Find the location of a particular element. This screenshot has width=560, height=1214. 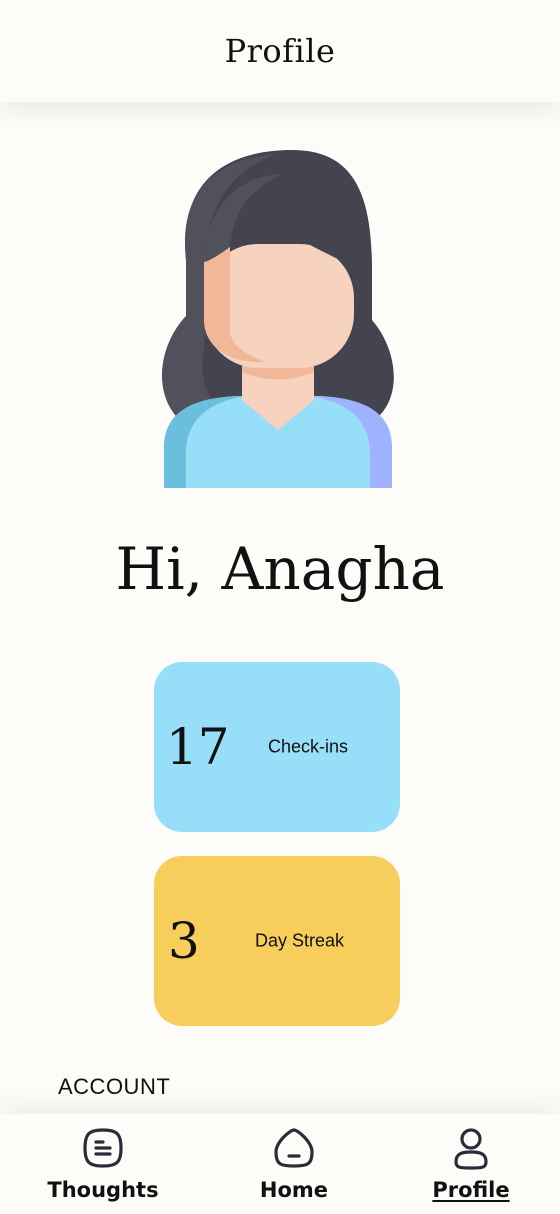

account-section-label: ACCOUNT is located at coordinates (114, 1086).